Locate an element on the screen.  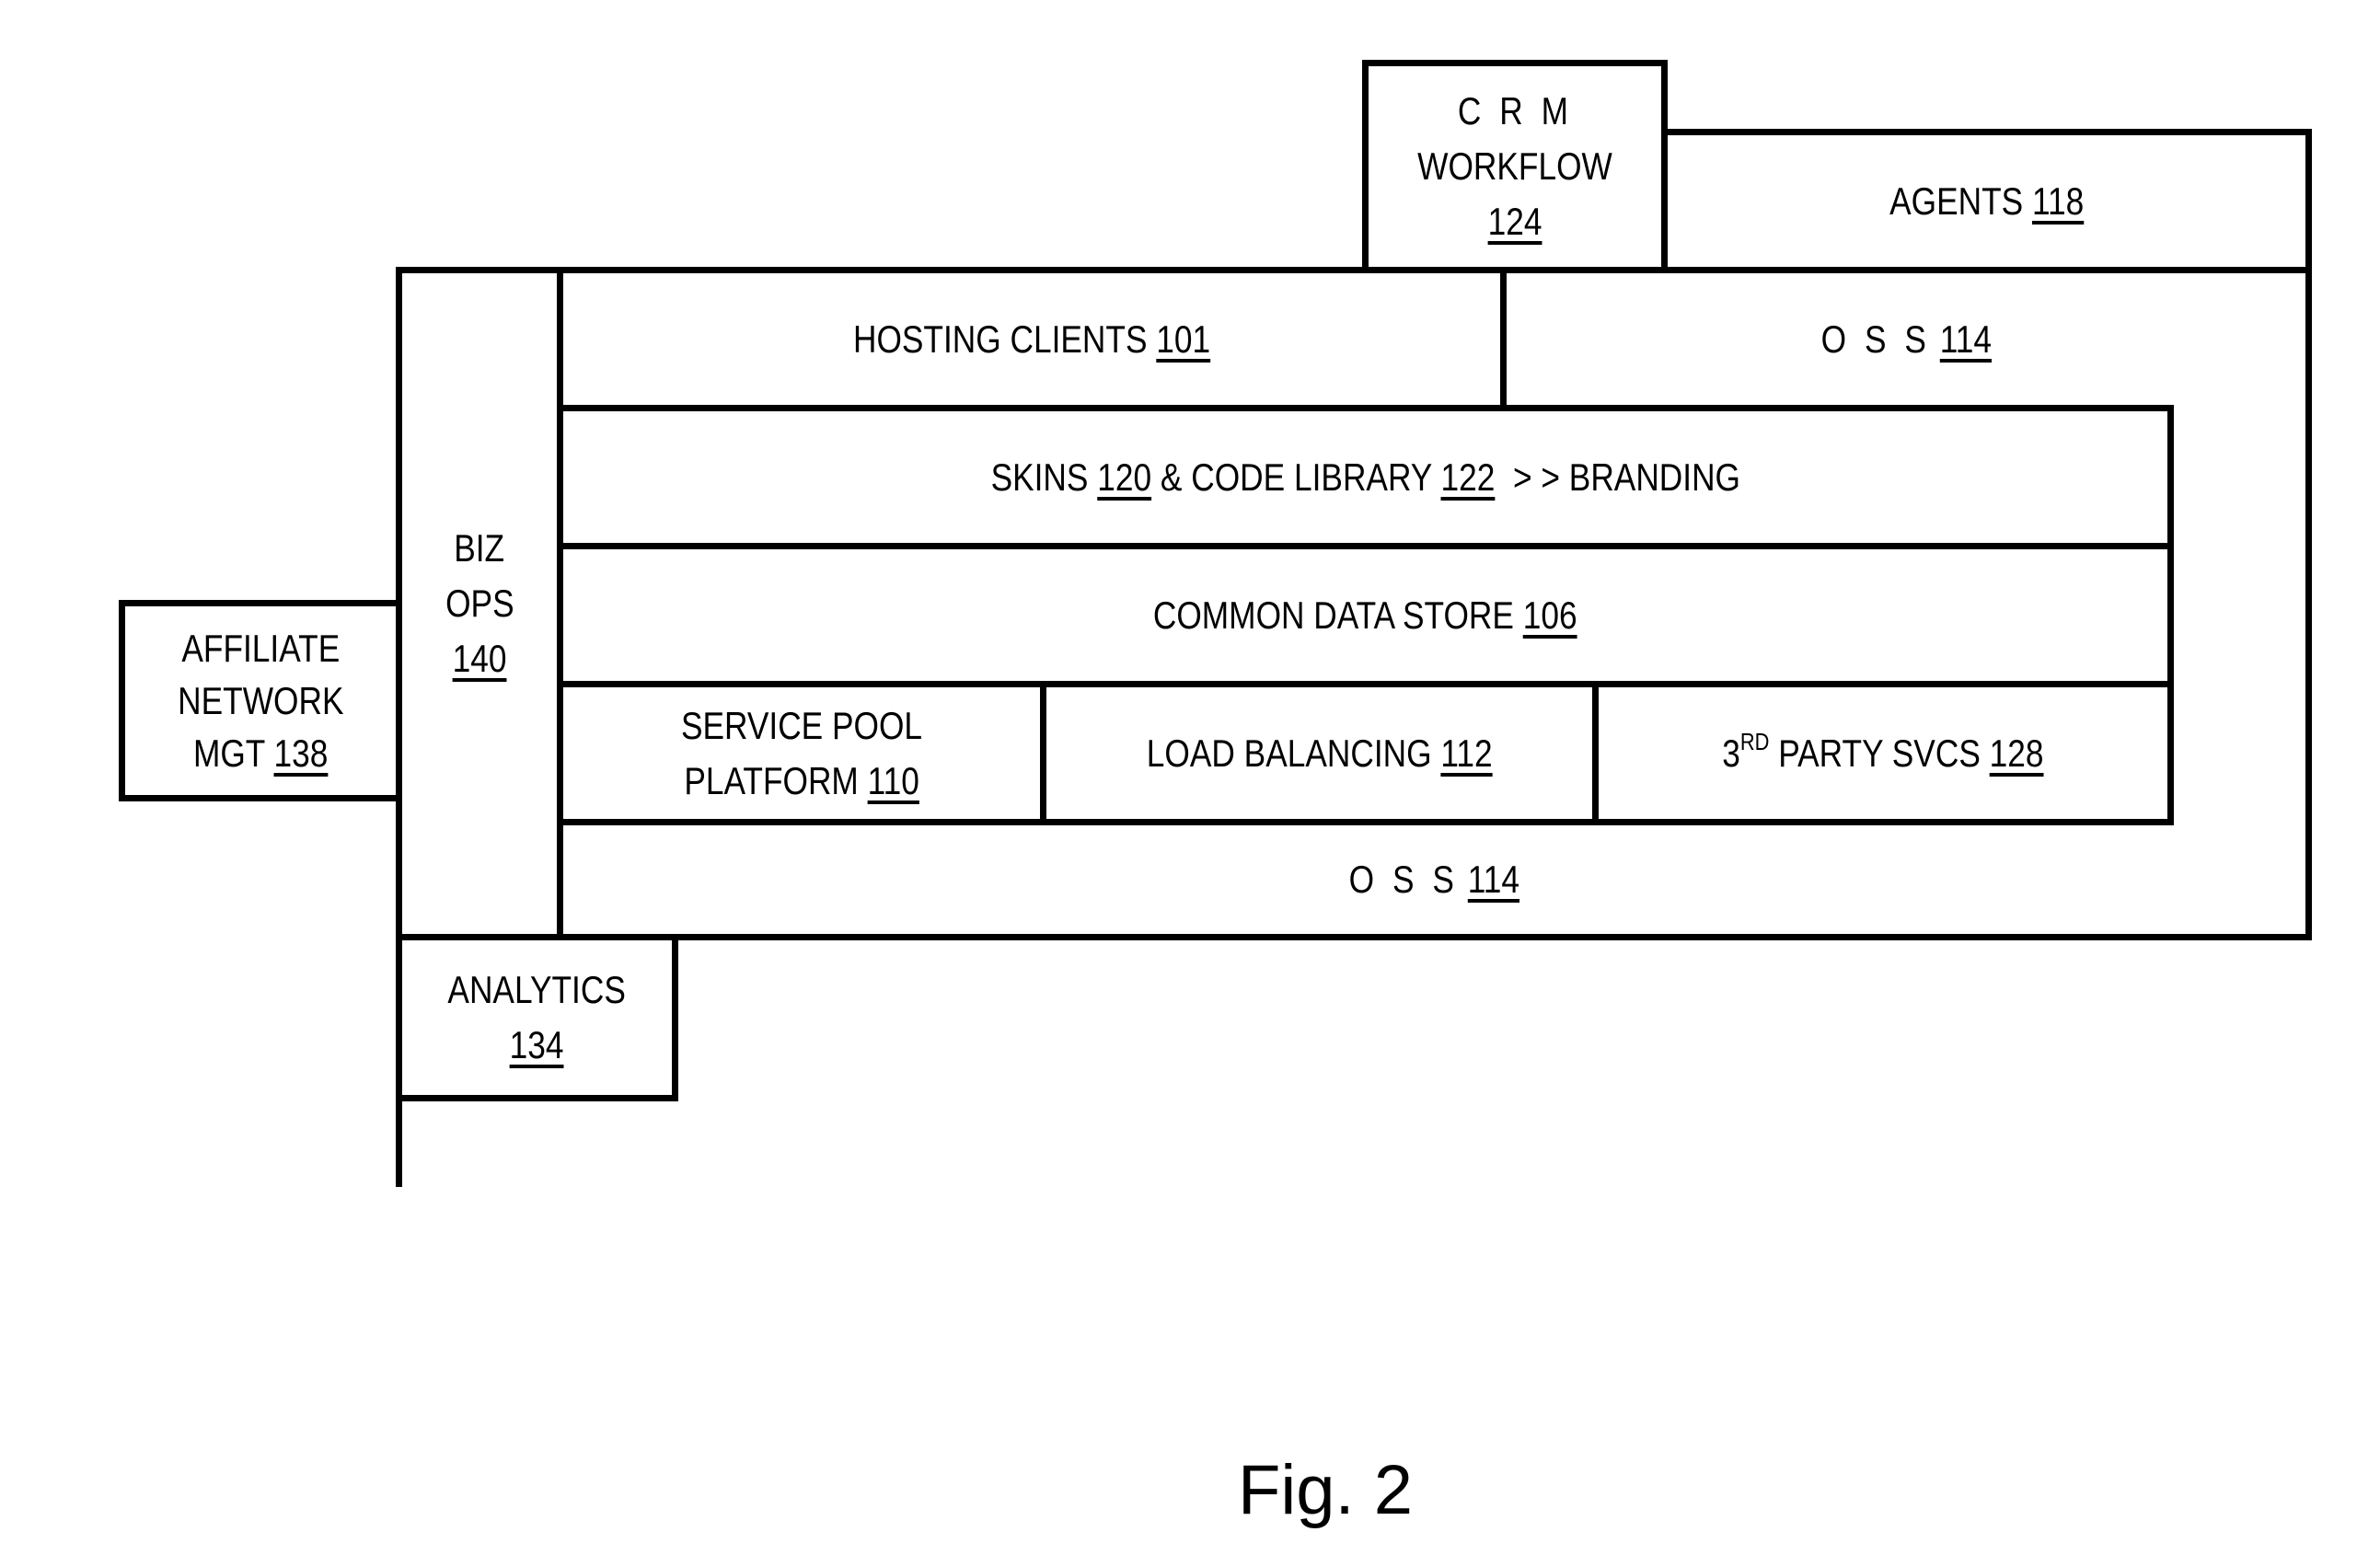
affiliate-box-top-border is located at coordinates (260, 603).